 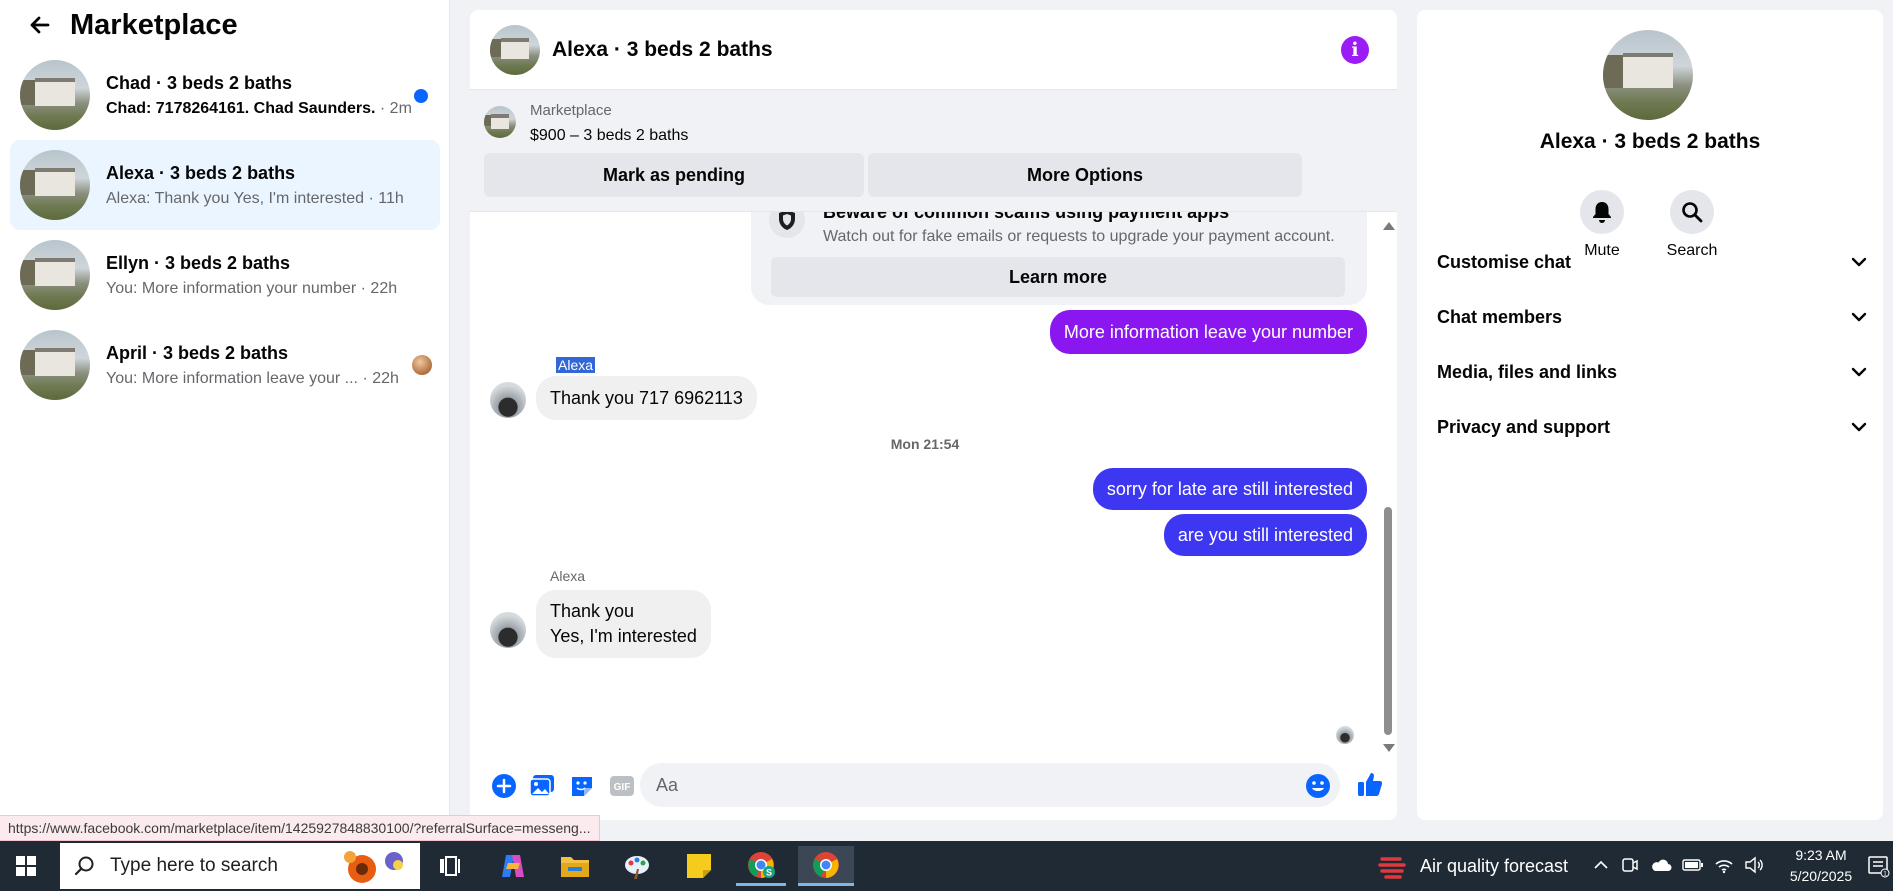 I want to click on file-explorer-icon, so click(x=575, y=866).